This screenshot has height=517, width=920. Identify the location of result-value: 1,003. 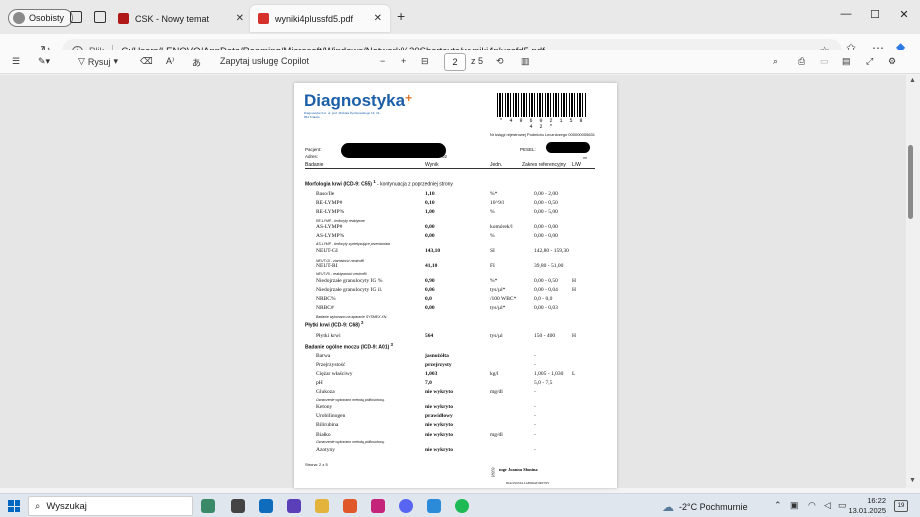
(431, 374).